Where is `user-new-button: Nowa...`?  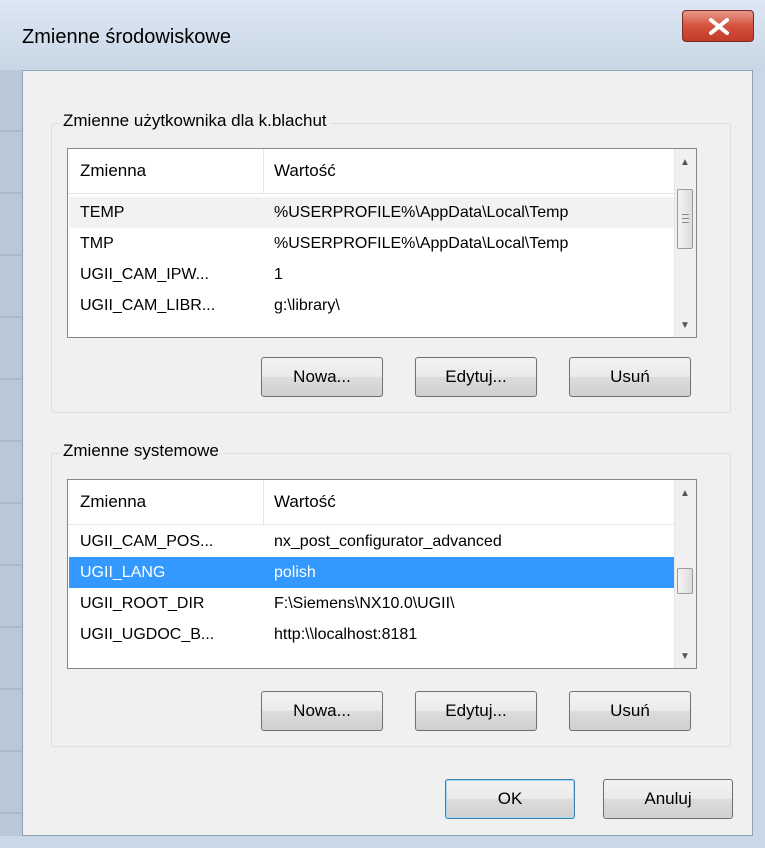
user-new-button: Nowa... is located at coordinates (322, 377).